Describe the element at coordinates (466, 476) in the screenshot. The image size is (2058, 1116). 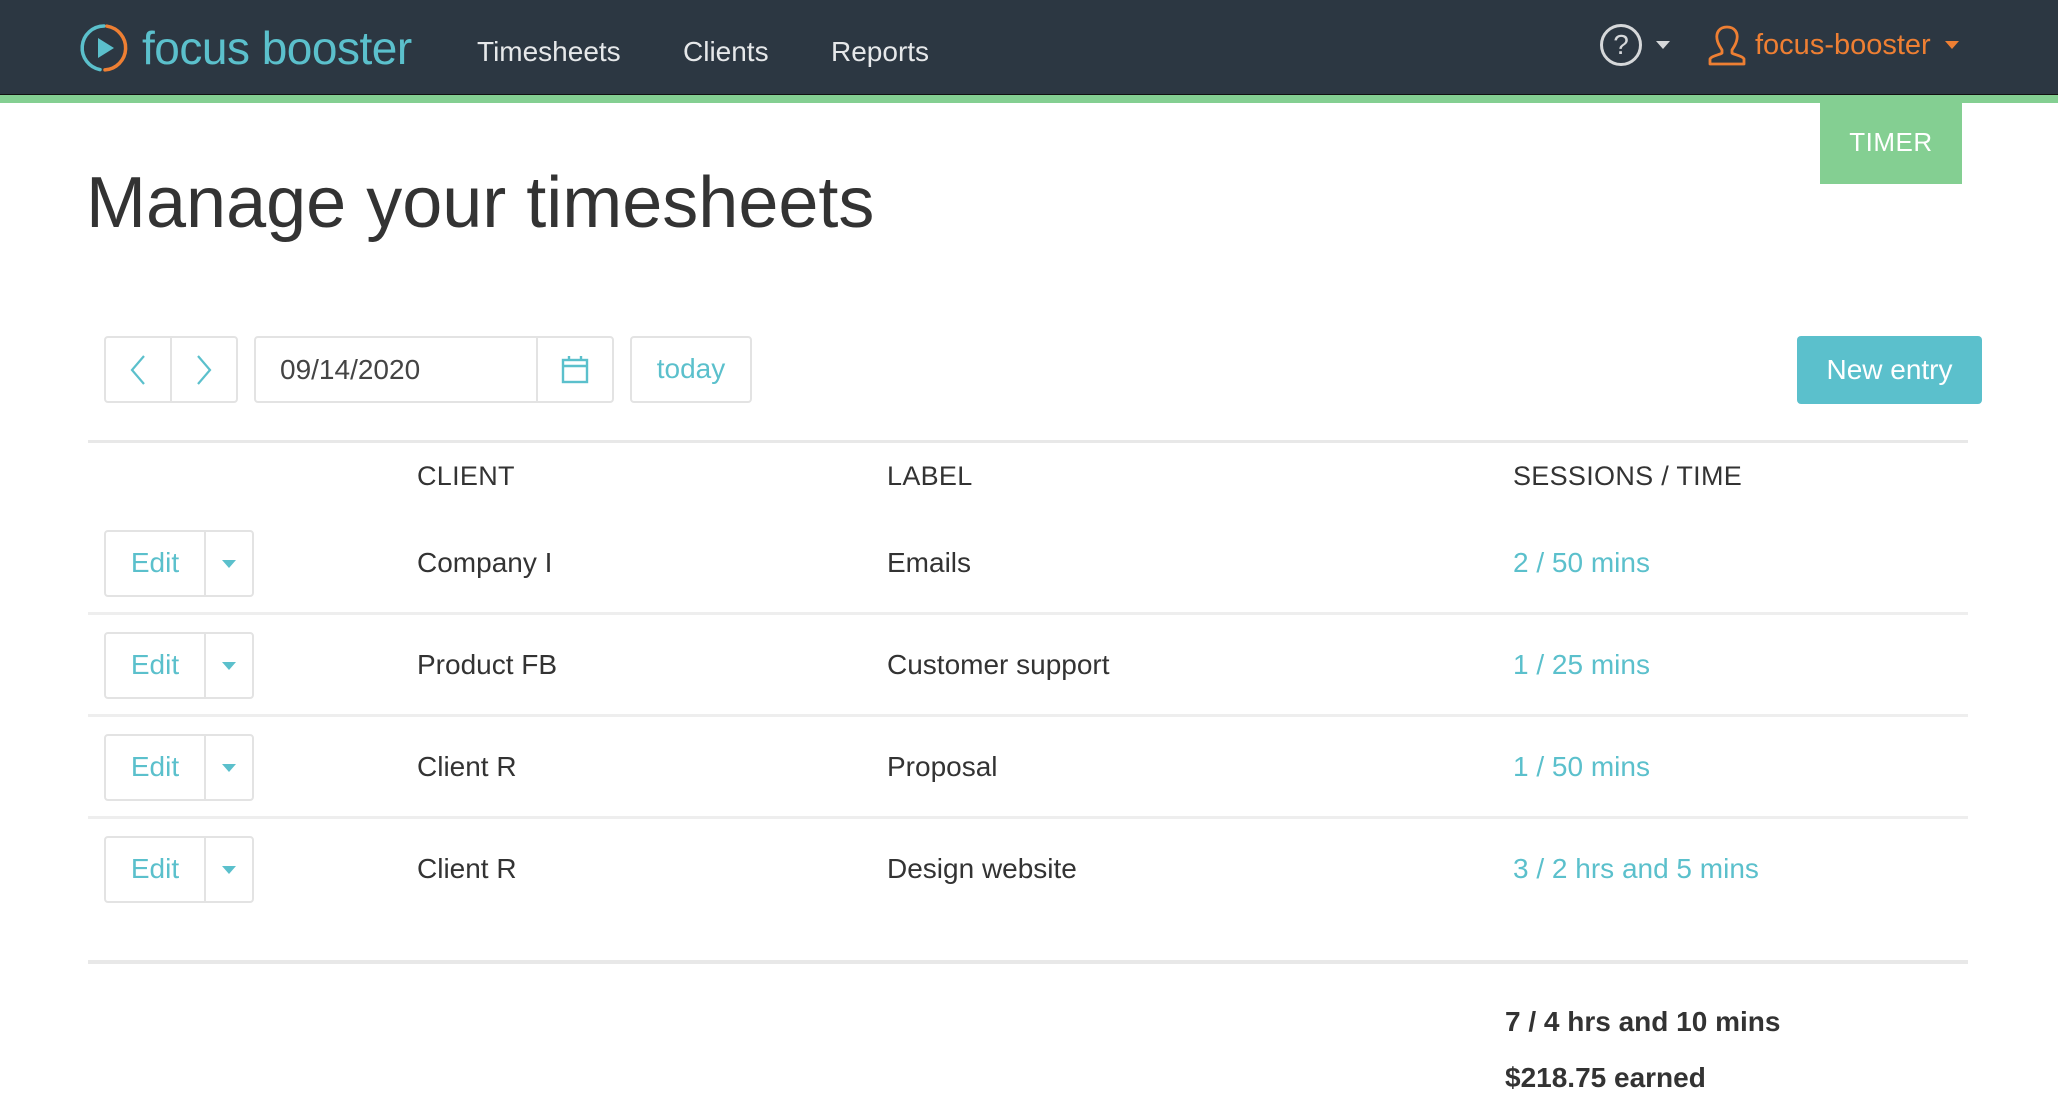
I see `column-header-client: CLIENT` at that location.